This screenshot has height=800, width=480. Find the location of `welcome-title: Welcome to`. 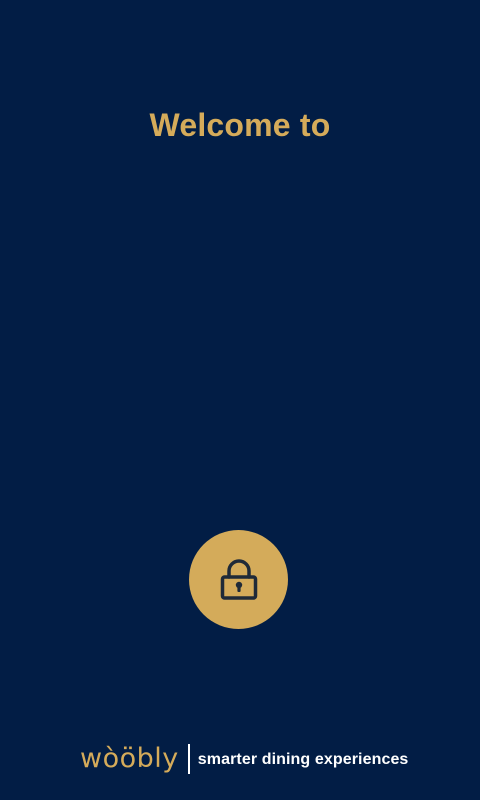

welcome-title: Welcome to is located at coordinates (240, 125).